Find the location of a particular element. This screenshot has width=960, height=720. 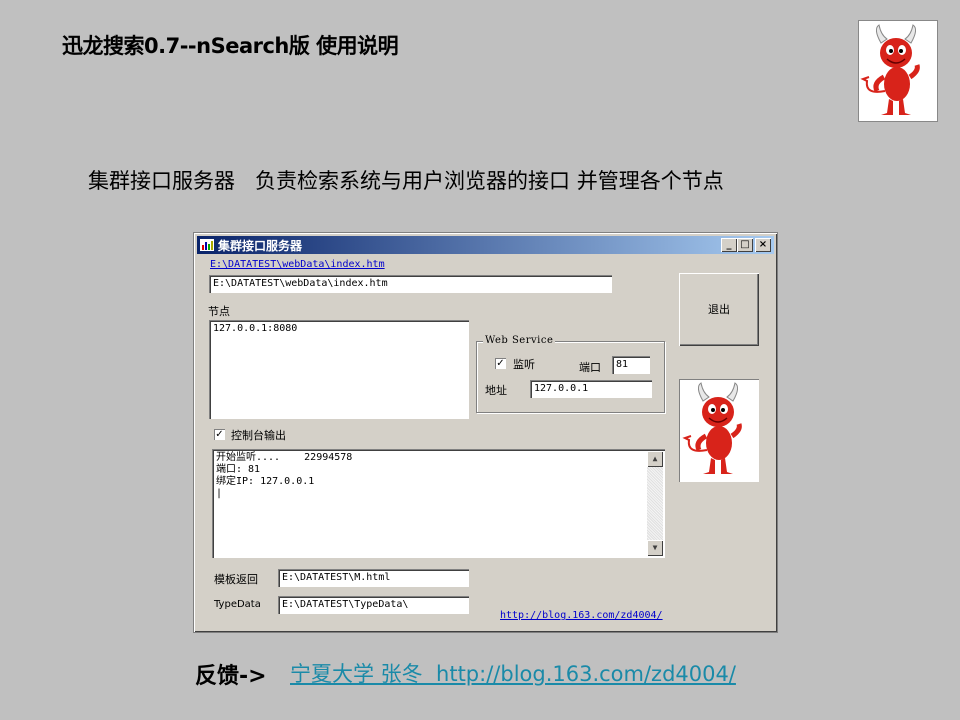

console-line: | is located at coordinates (219, 493).